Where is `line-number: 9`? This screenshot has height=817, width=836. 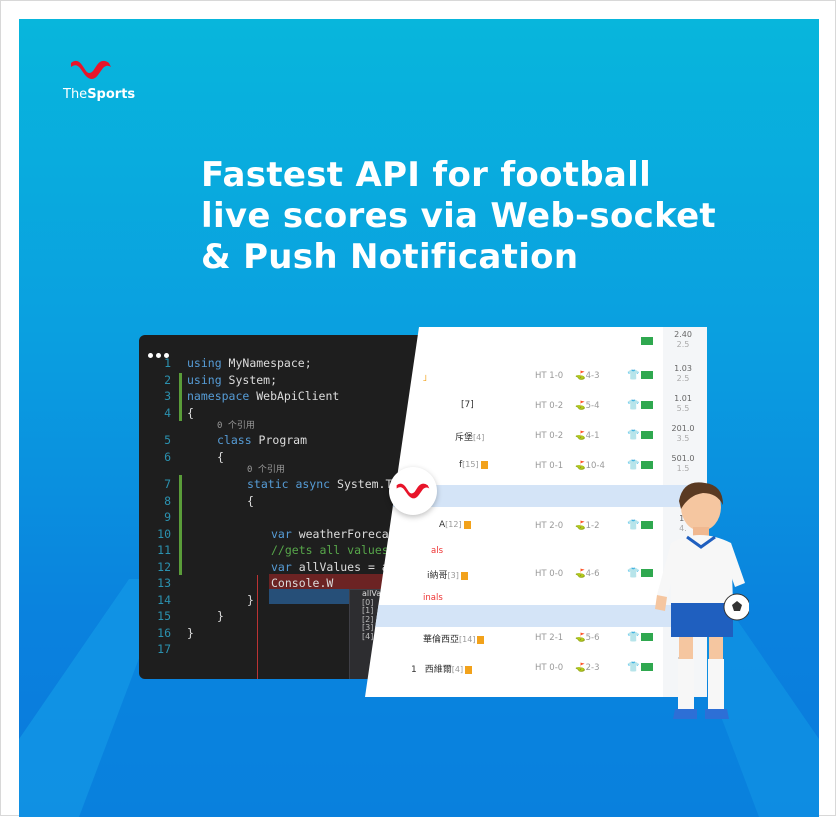 line-number: 9 is located at coordinates (167, 517).